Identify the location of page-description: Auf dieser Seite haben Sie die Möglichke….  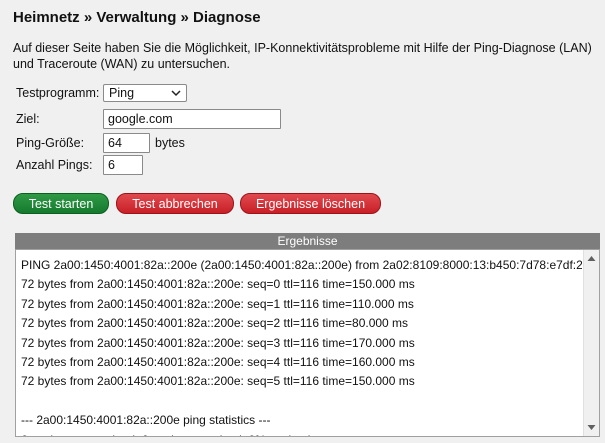
(302, 56).